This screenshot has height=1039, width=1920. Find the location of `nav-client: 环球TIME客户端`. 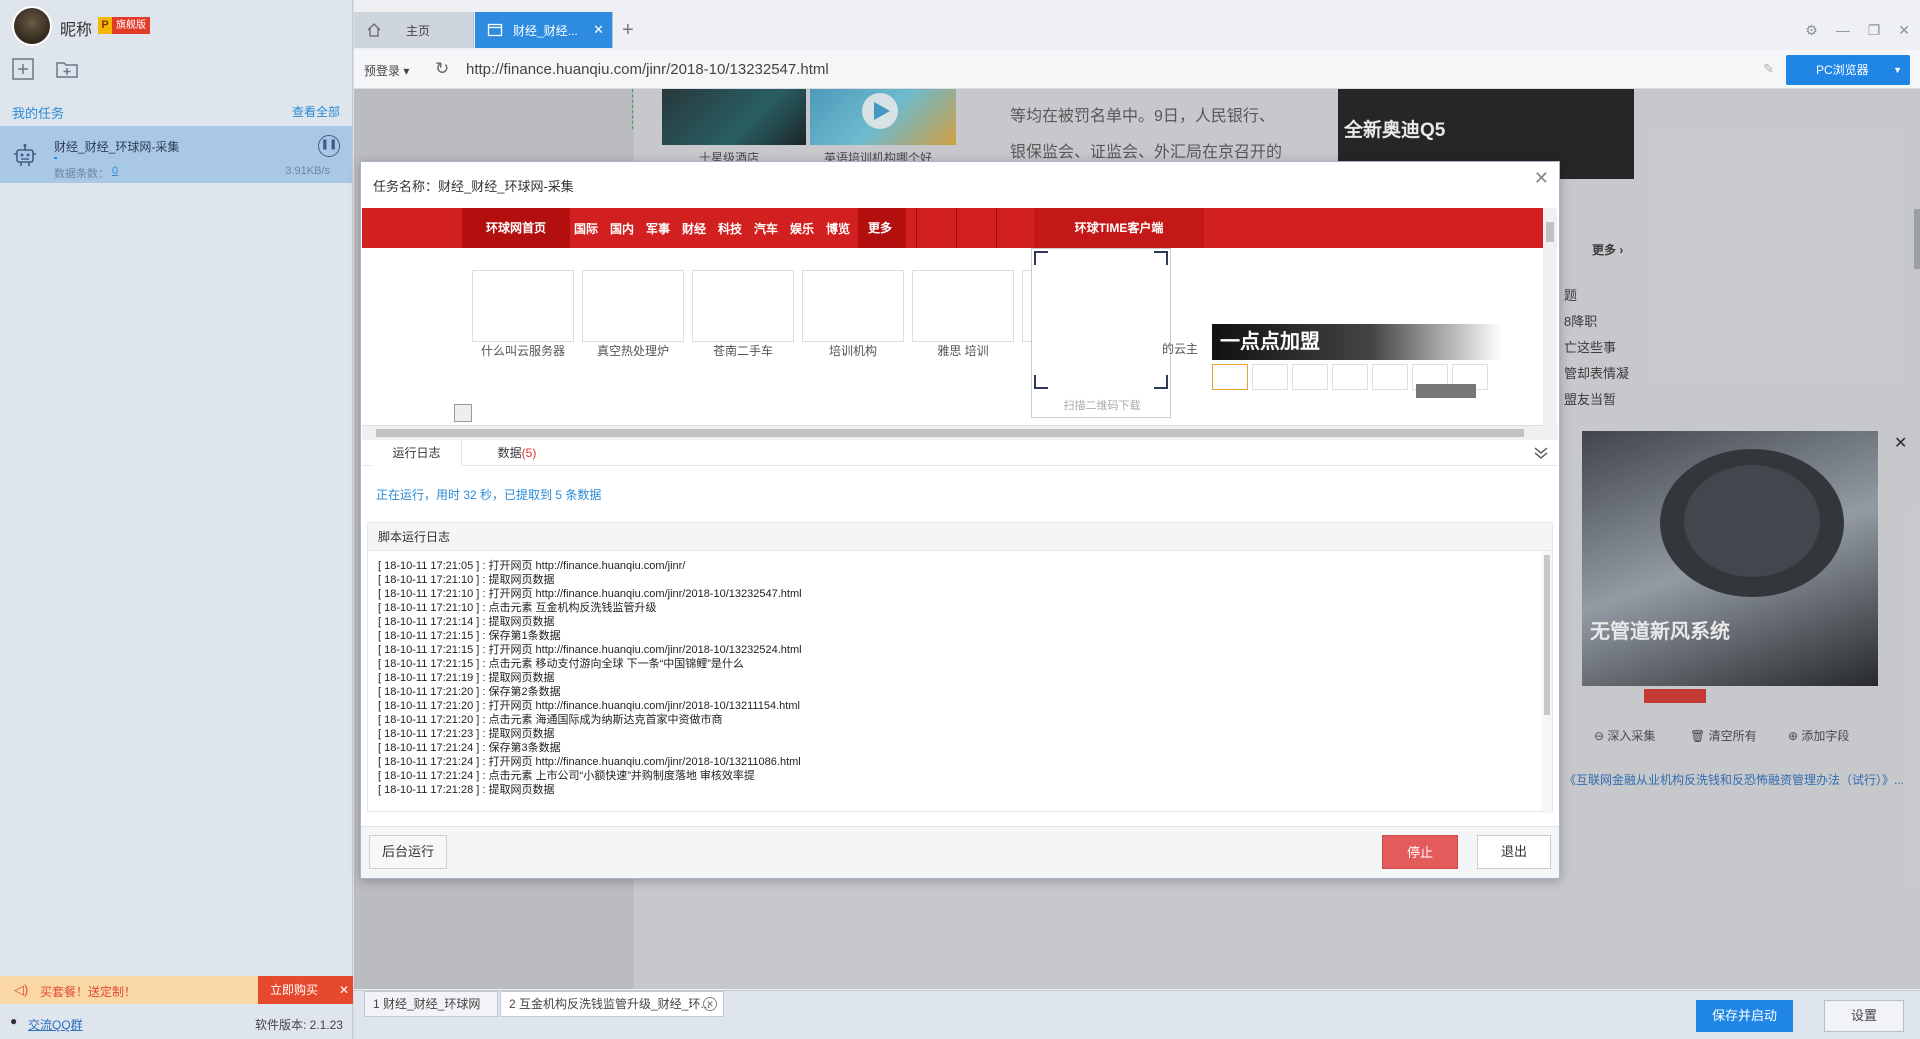

nav-client: 环球TIME客户端 is located at coordinates (1119, 228).